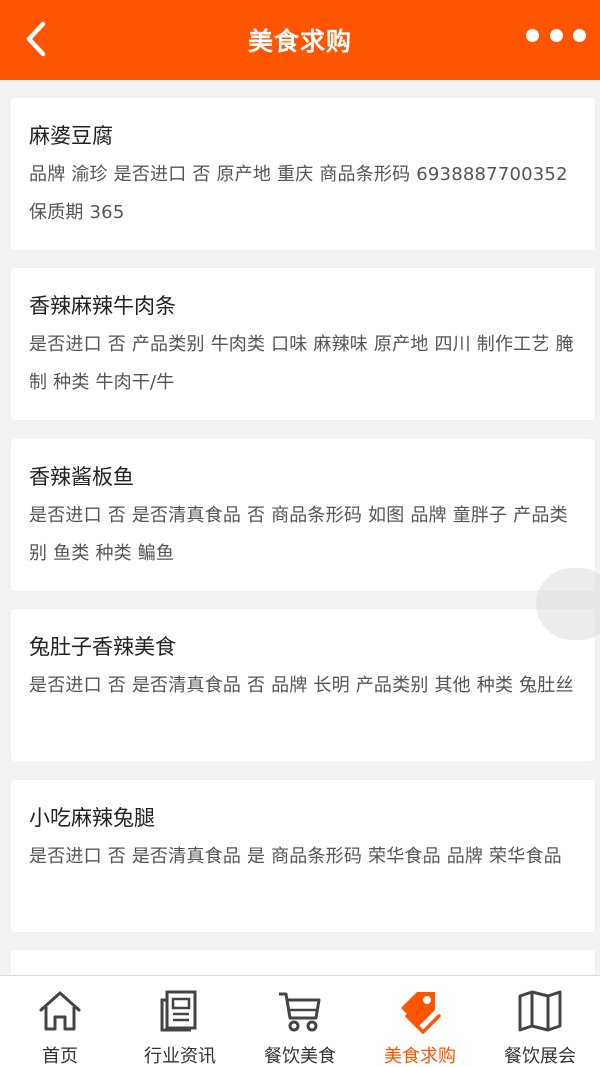 The height and width of the screenshot is (1067, 600). Describe the element at coordinates (71, 136) in the screenshot. I see `item-name: 麻婆豆腐` at that location.